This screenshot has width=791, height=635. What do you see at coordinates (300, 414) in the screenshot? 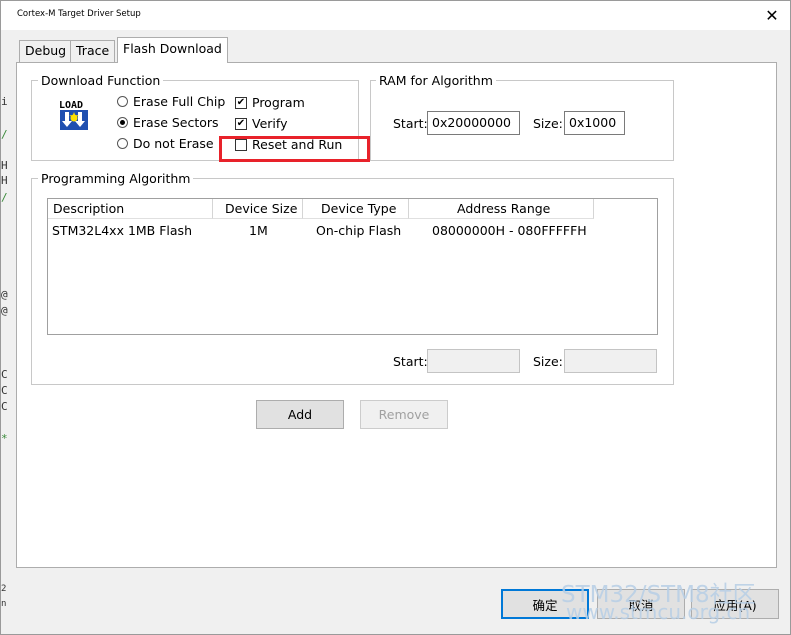
I see `add-button: Add` at bounding box center [300, 414].